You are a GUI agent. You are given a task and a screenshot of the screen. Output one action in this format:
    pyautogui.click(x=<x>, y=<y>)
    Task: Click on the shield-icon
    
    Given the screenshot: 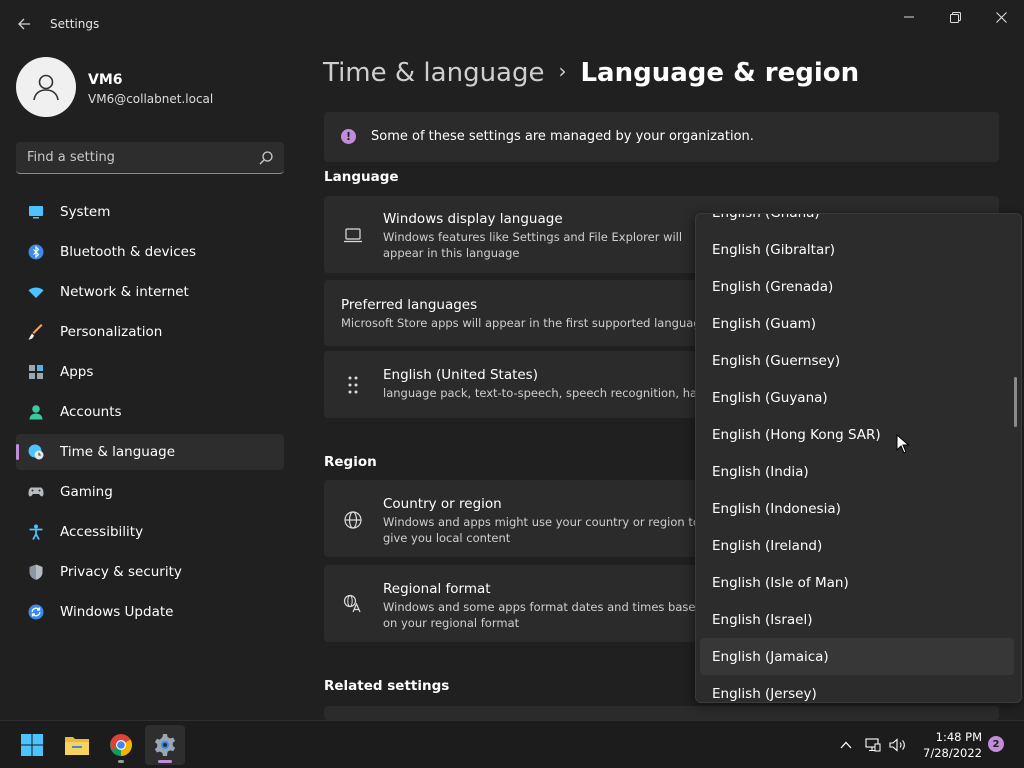 What is the action you would take?
    pyautogui.click(x=36, y=572)
    